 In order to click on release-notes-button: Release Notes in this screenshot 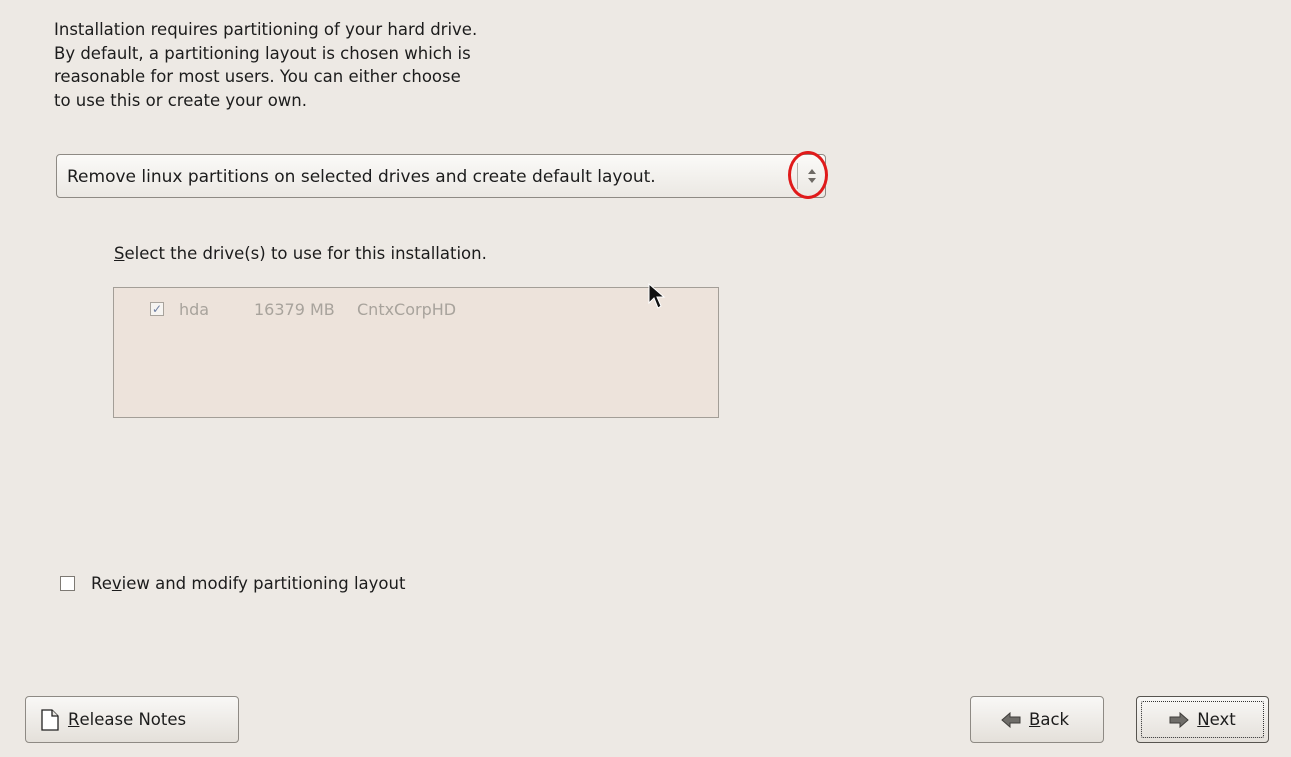, I will do `click(132, 719)`.